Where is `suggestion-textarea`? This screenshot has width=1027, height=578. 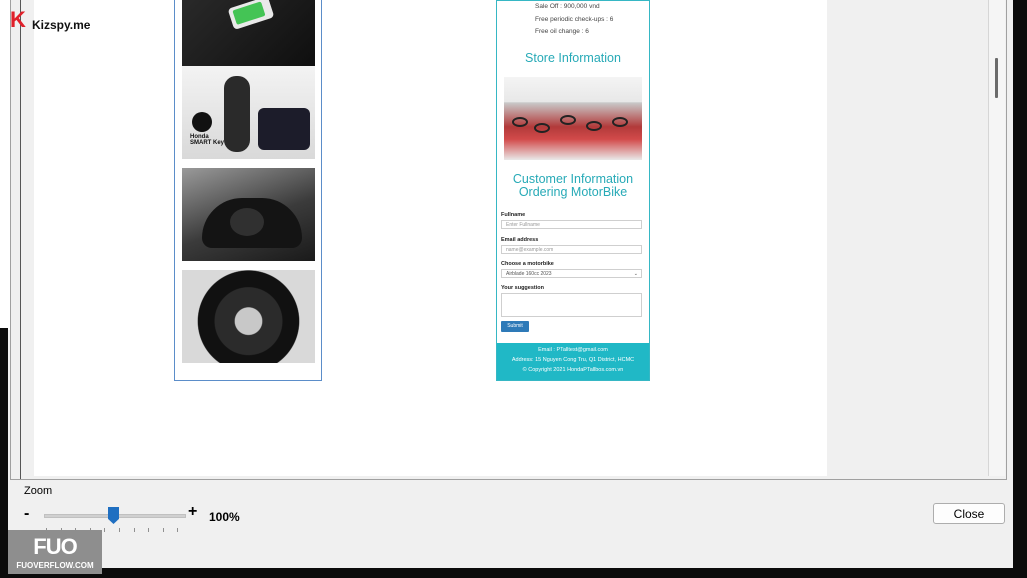 suggestion-textarea is located at coordinates (571, 305).